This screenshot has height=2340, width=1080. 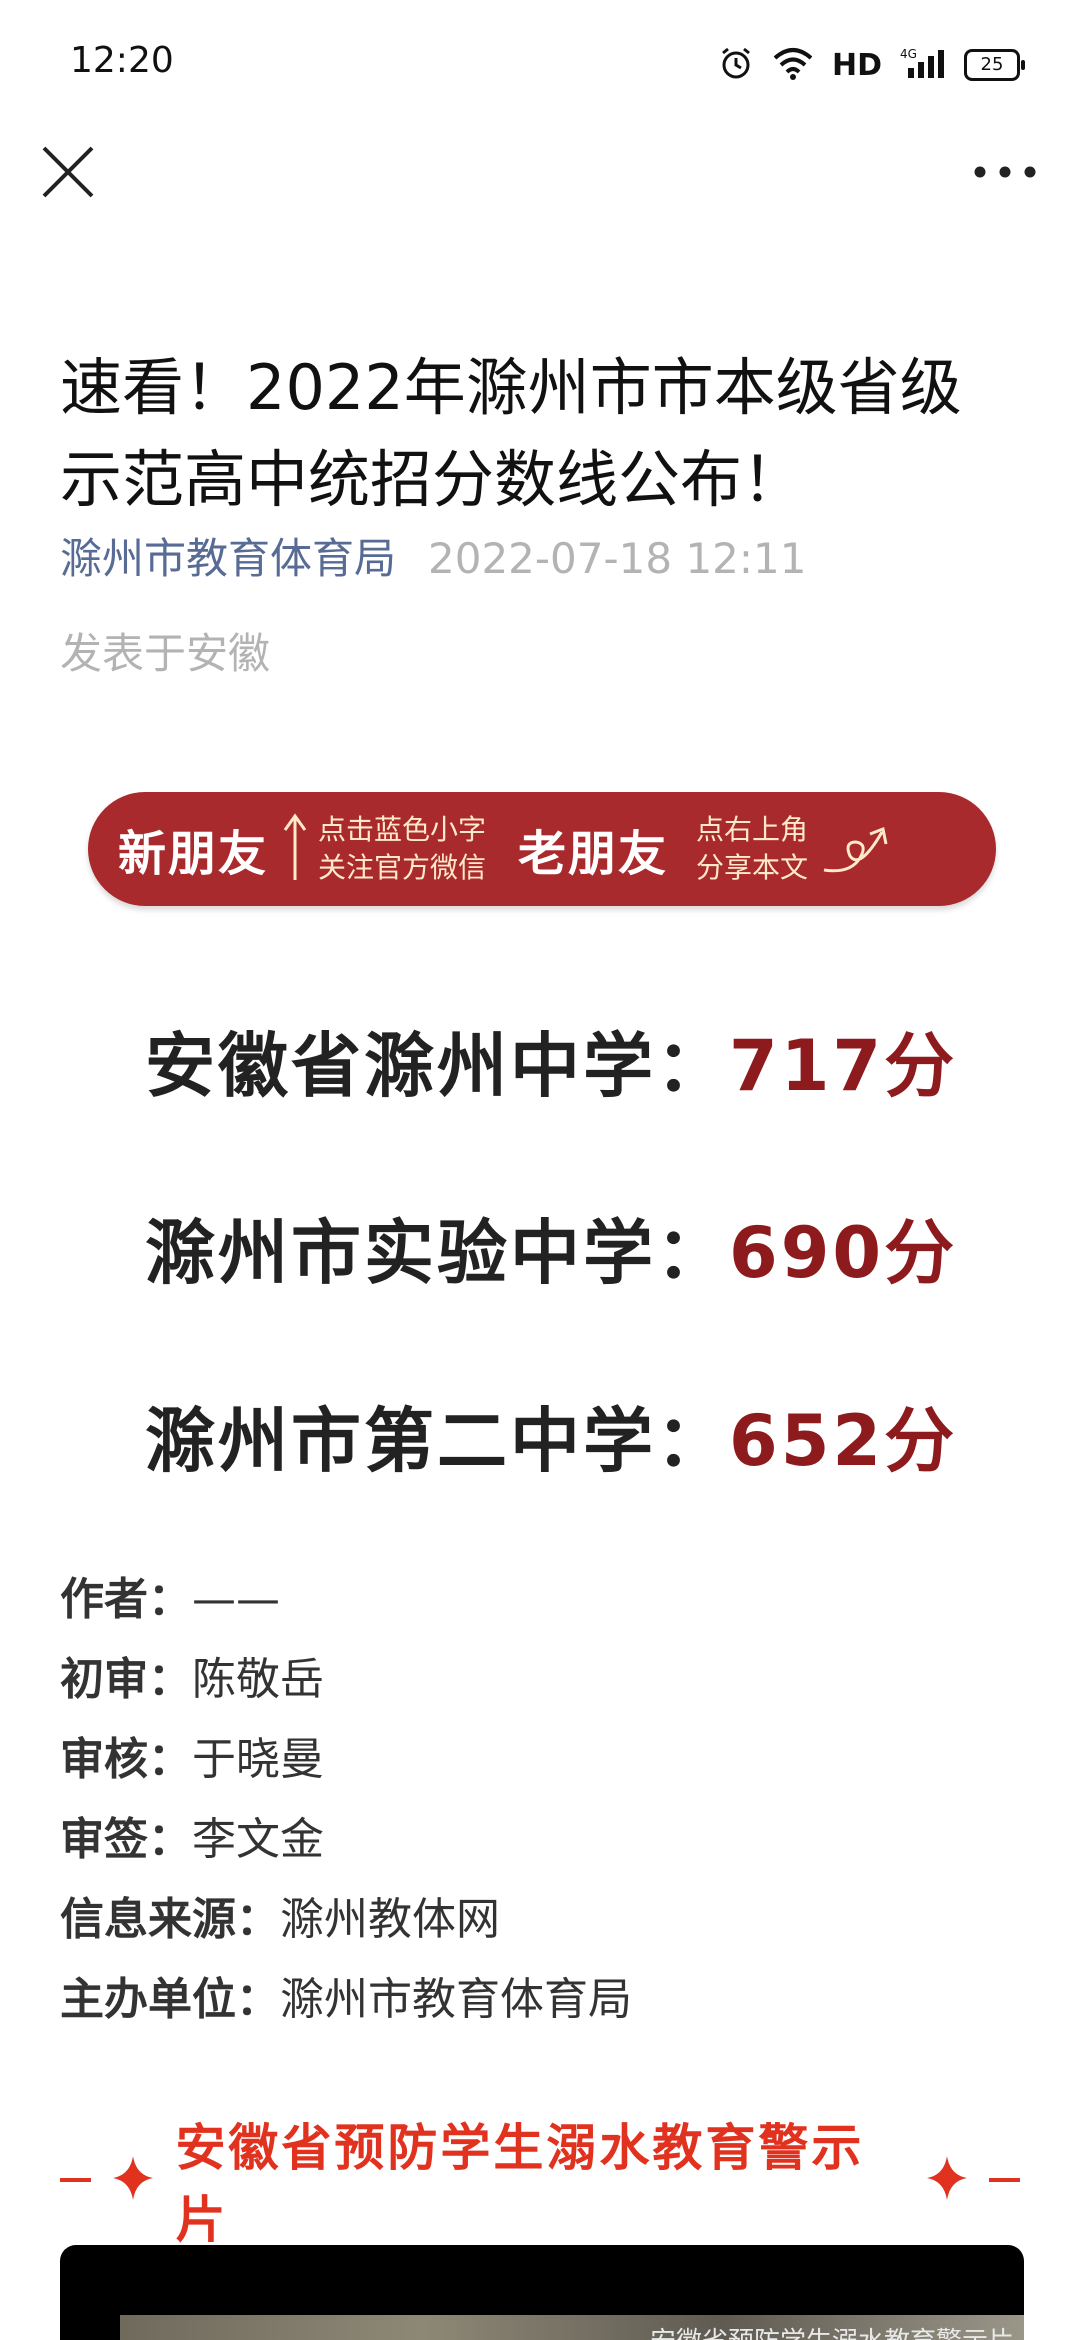 I want to click on score-line: 滁州市第二中学：652分, so click(x=585, y=1435).